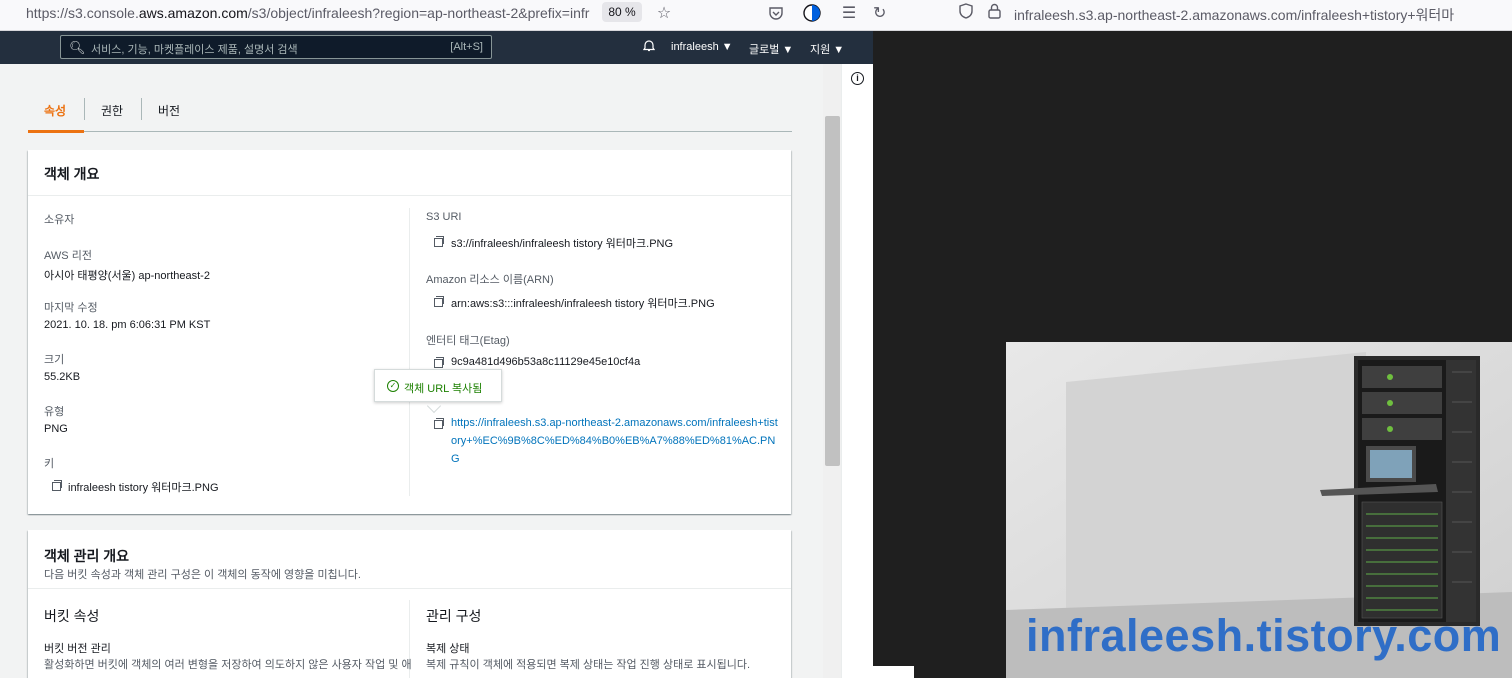 This screenshot has height=678, width=1512. I want to click on size-label: 크기, so click(54, 360).